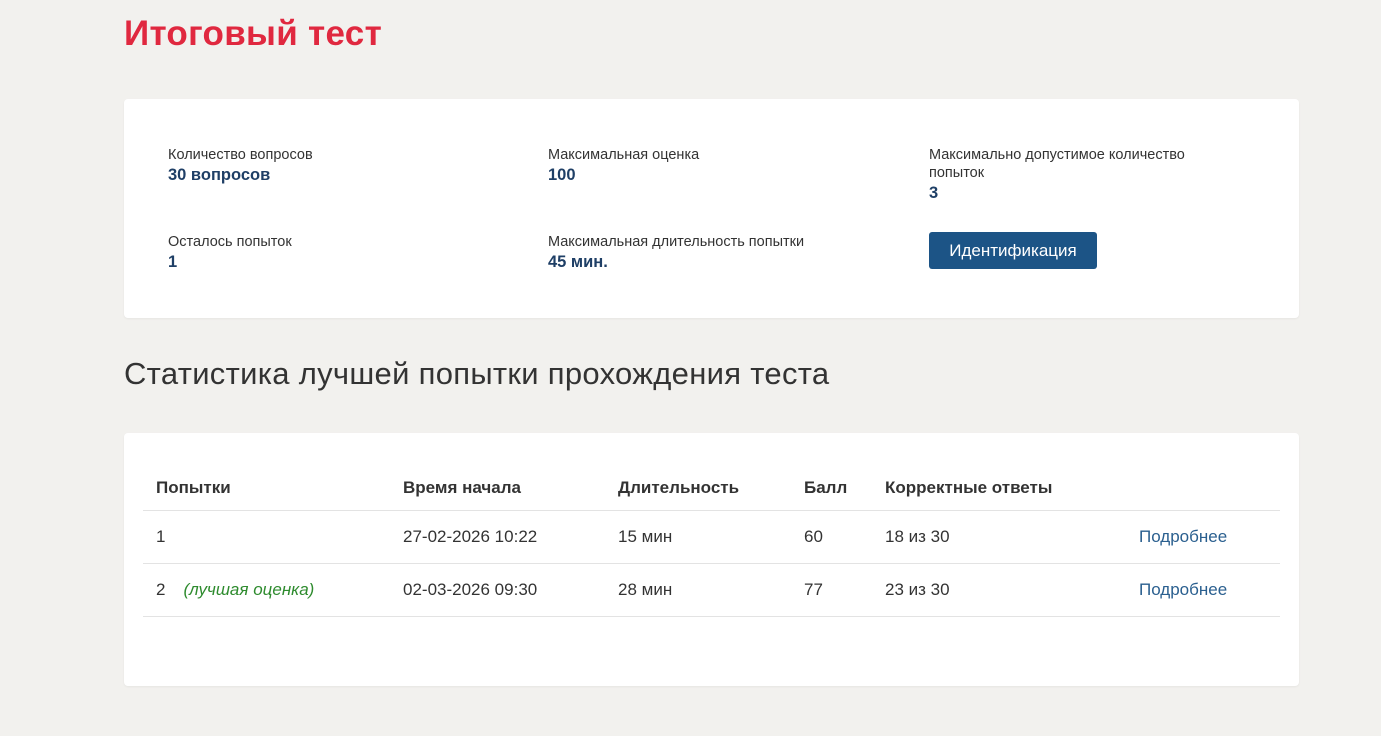  I want to click on max-score-label: Максимальная оценка, so click(624, 155).